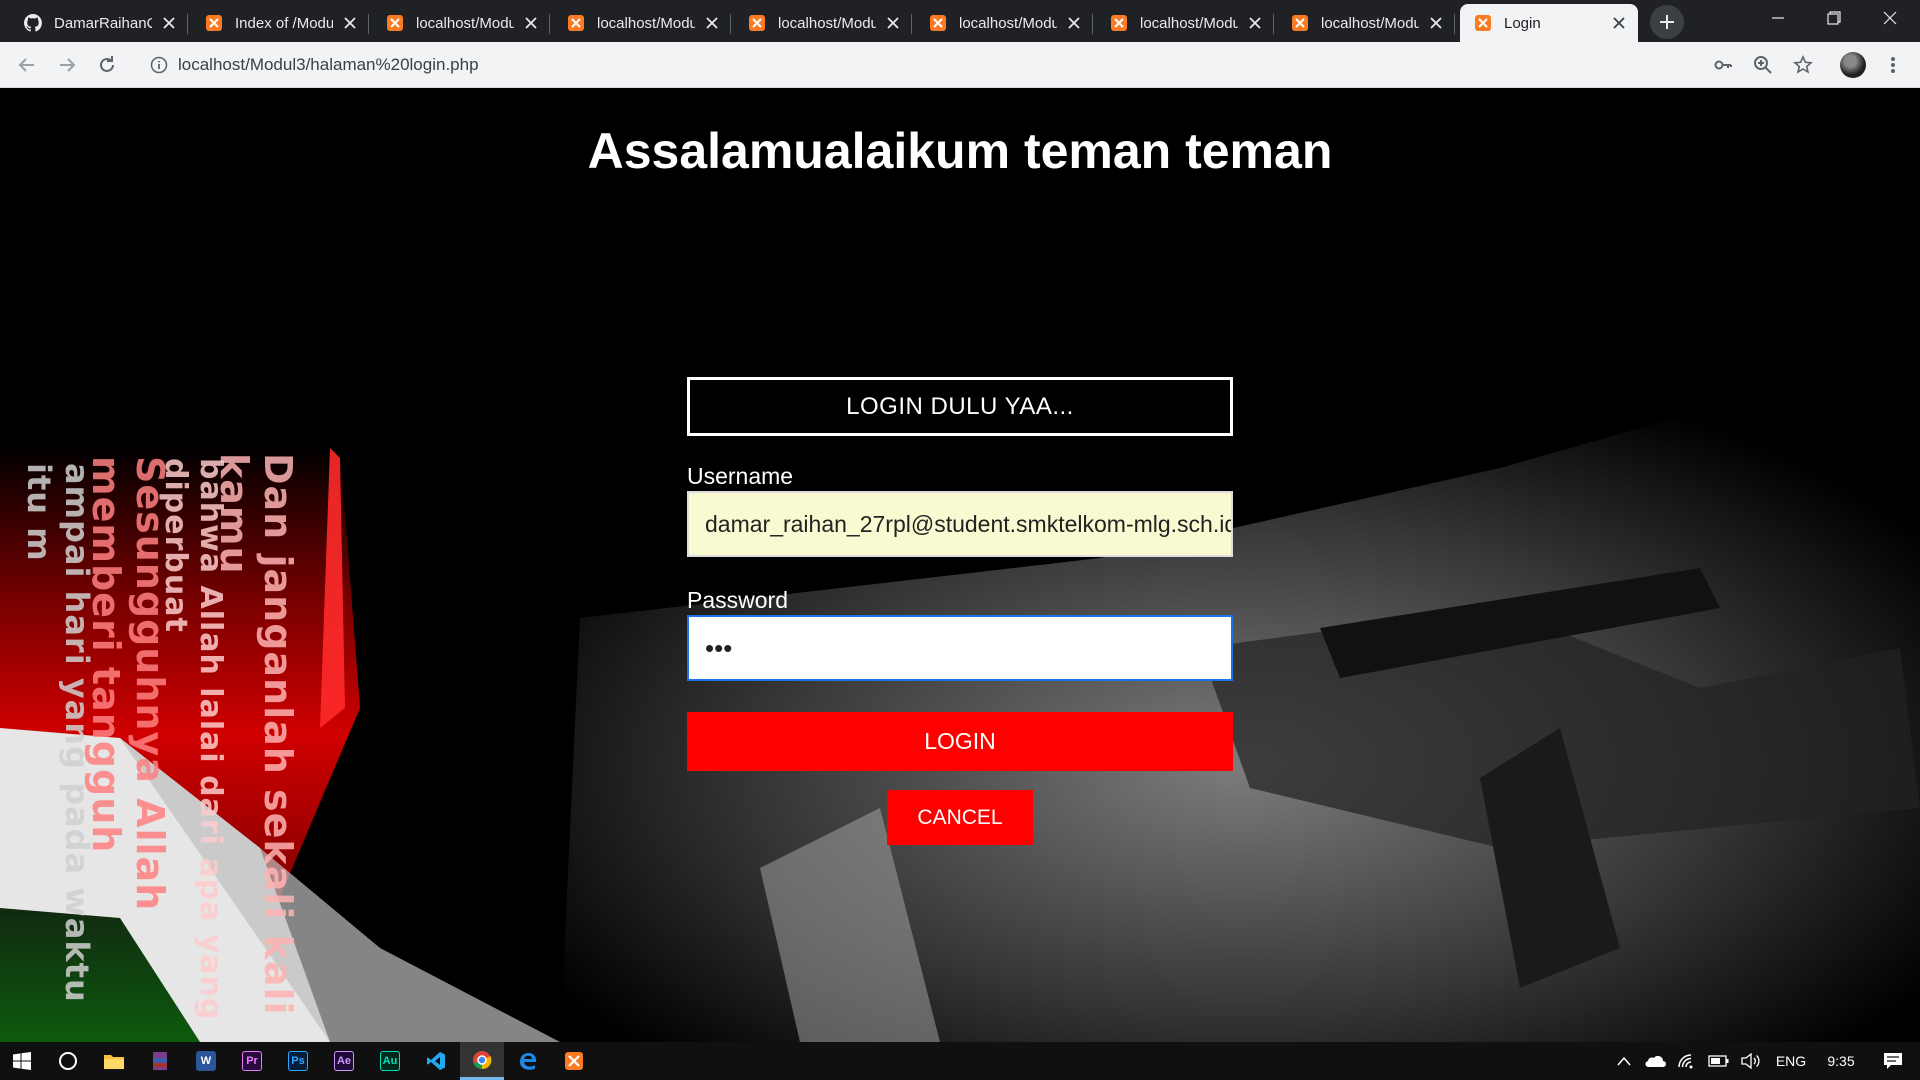 This screenshot has width=1920, height=1080. What do you see at coordinates (960, 817) in the screenshot?
I see `cancel-button: CANCEL` at bounding box center [960, 817].